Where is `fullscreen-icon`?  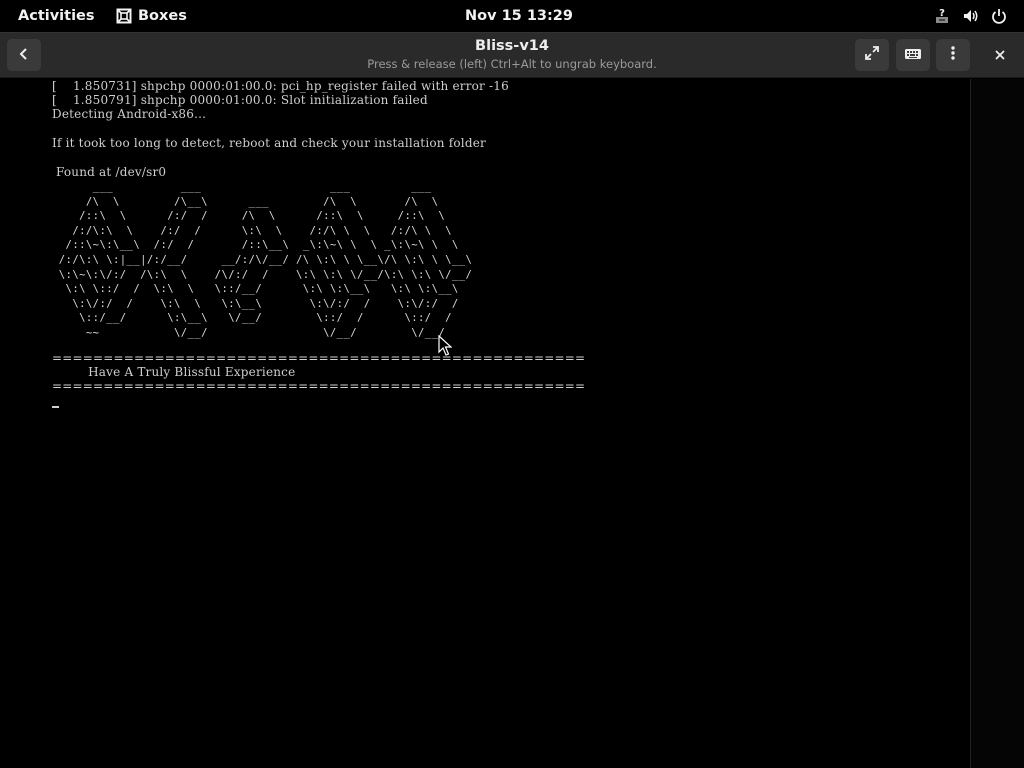
fullscreen-icon is located at coordinates (872, 55).